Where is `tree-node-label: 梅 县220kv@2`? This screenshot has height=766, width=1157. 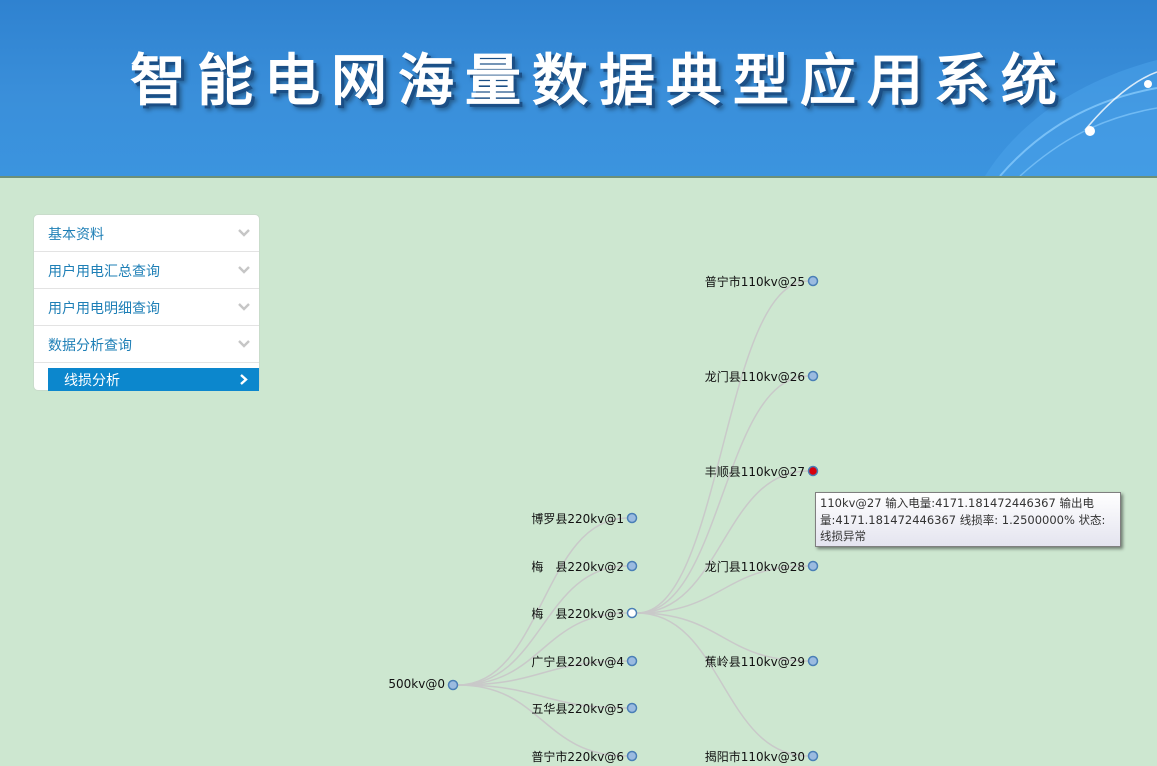
tree-node-label: 梅 县220kv@2 is located at coordinates (577, 566).